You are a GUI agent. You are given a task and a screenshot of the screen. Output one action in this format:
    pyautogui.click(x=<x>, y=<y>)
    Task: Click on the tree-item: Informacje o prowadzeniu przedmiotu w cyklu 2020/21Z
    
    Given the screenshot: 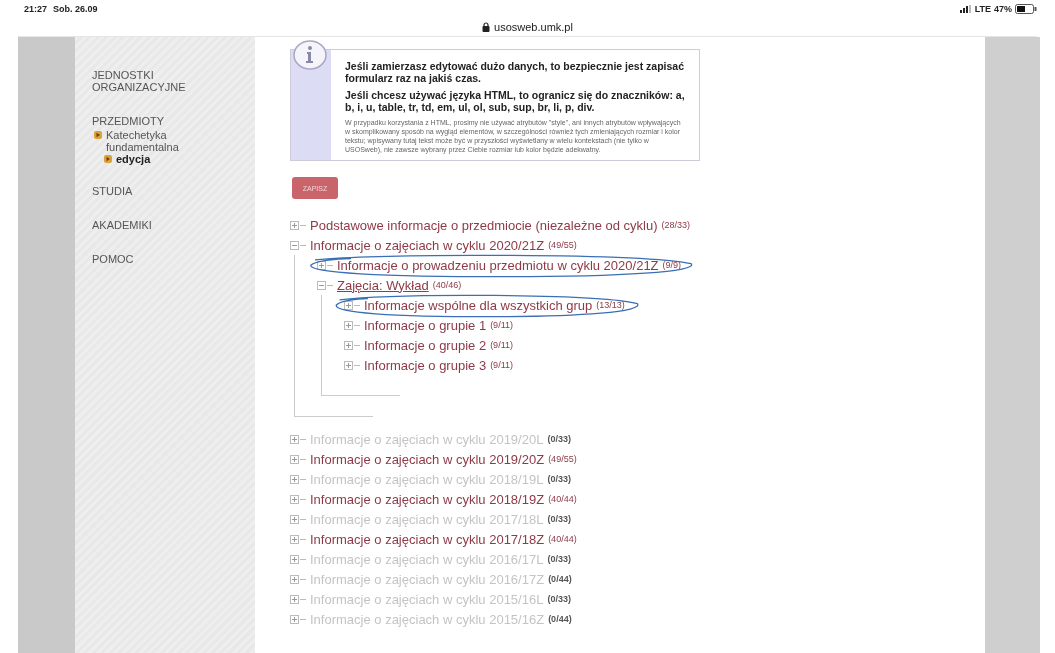 What is the action you would take?
    pyautogui.click(x=498, y=265)
    